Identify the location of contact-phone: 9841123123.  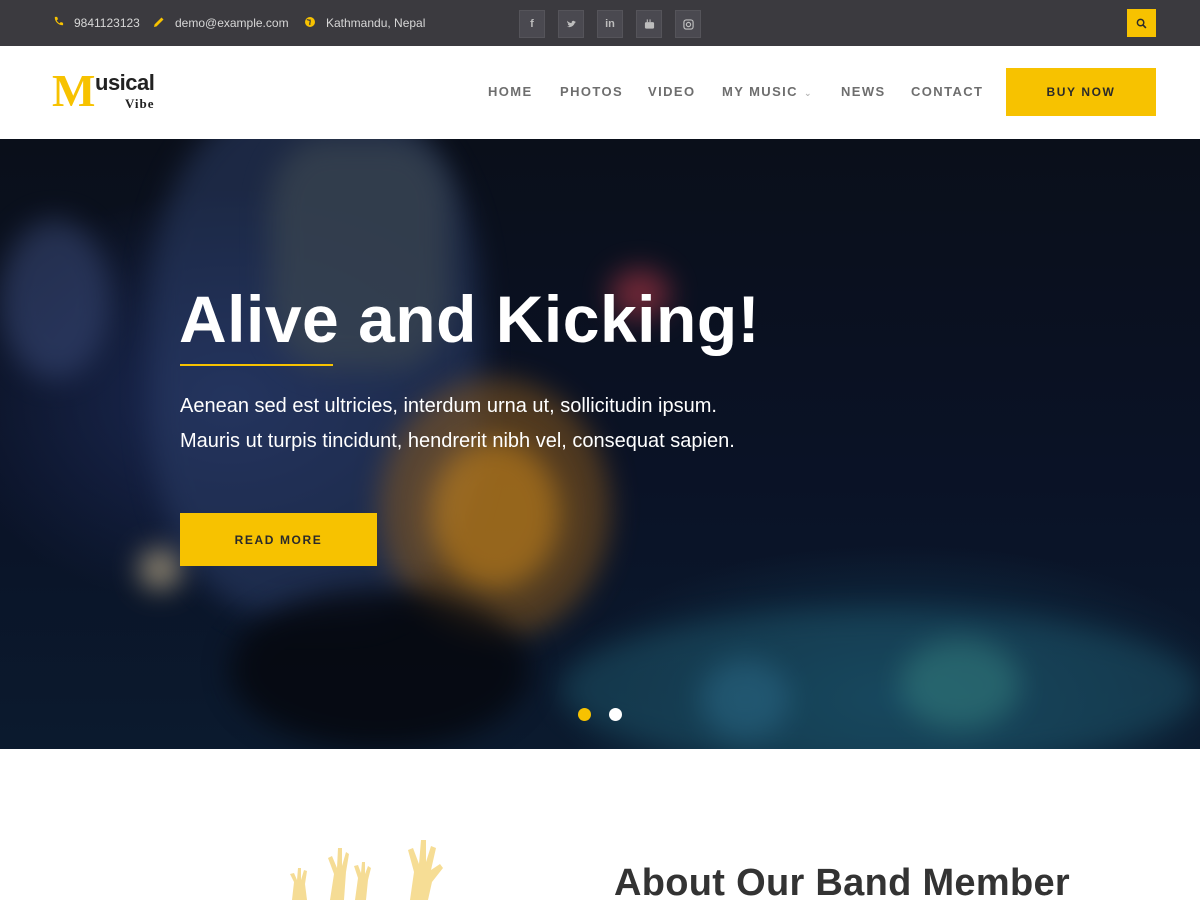
(96, 23).